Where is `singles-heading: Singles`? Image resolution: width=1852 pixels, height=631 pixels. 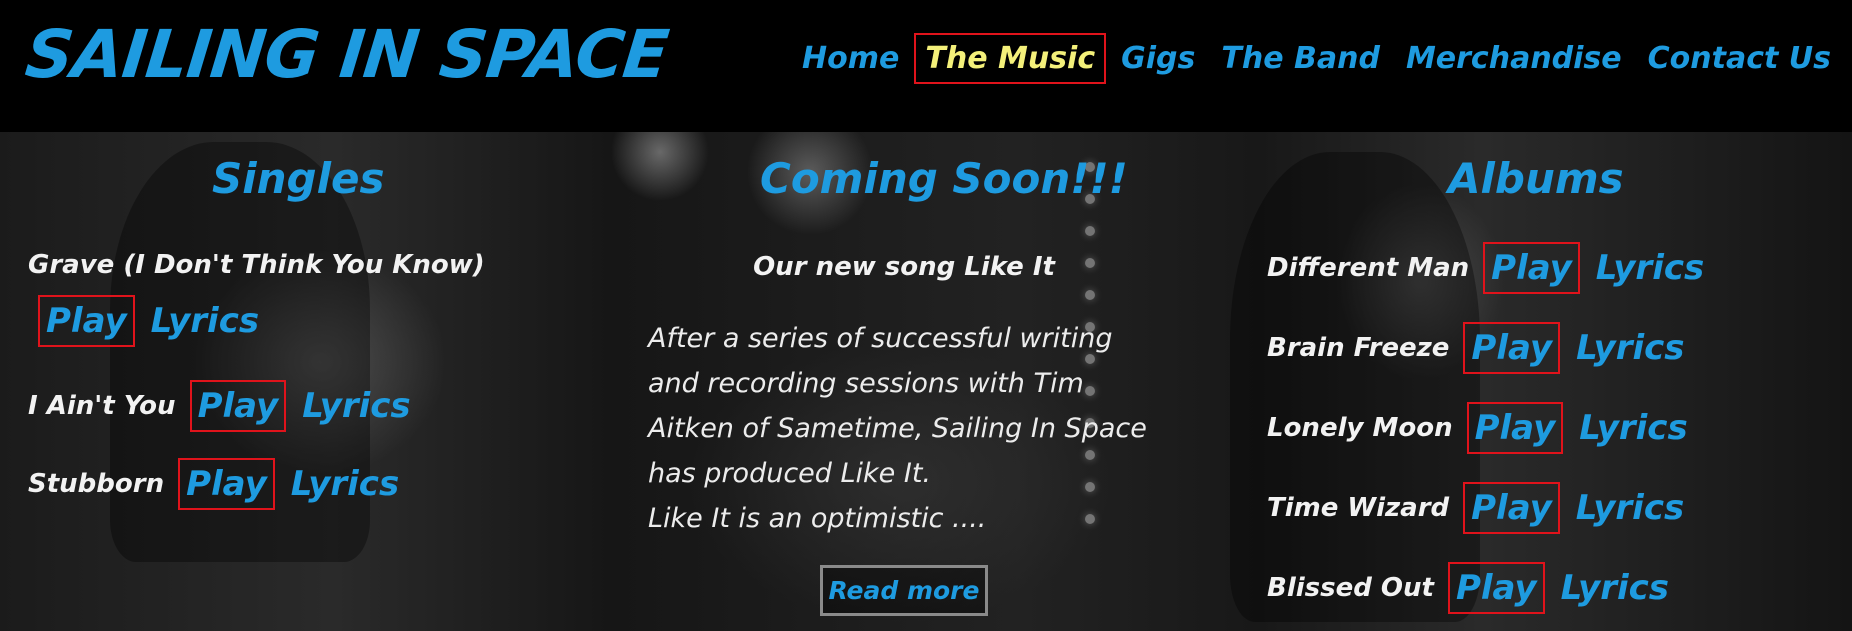 singles-heading: Singles is located at coordinates (298, 178).